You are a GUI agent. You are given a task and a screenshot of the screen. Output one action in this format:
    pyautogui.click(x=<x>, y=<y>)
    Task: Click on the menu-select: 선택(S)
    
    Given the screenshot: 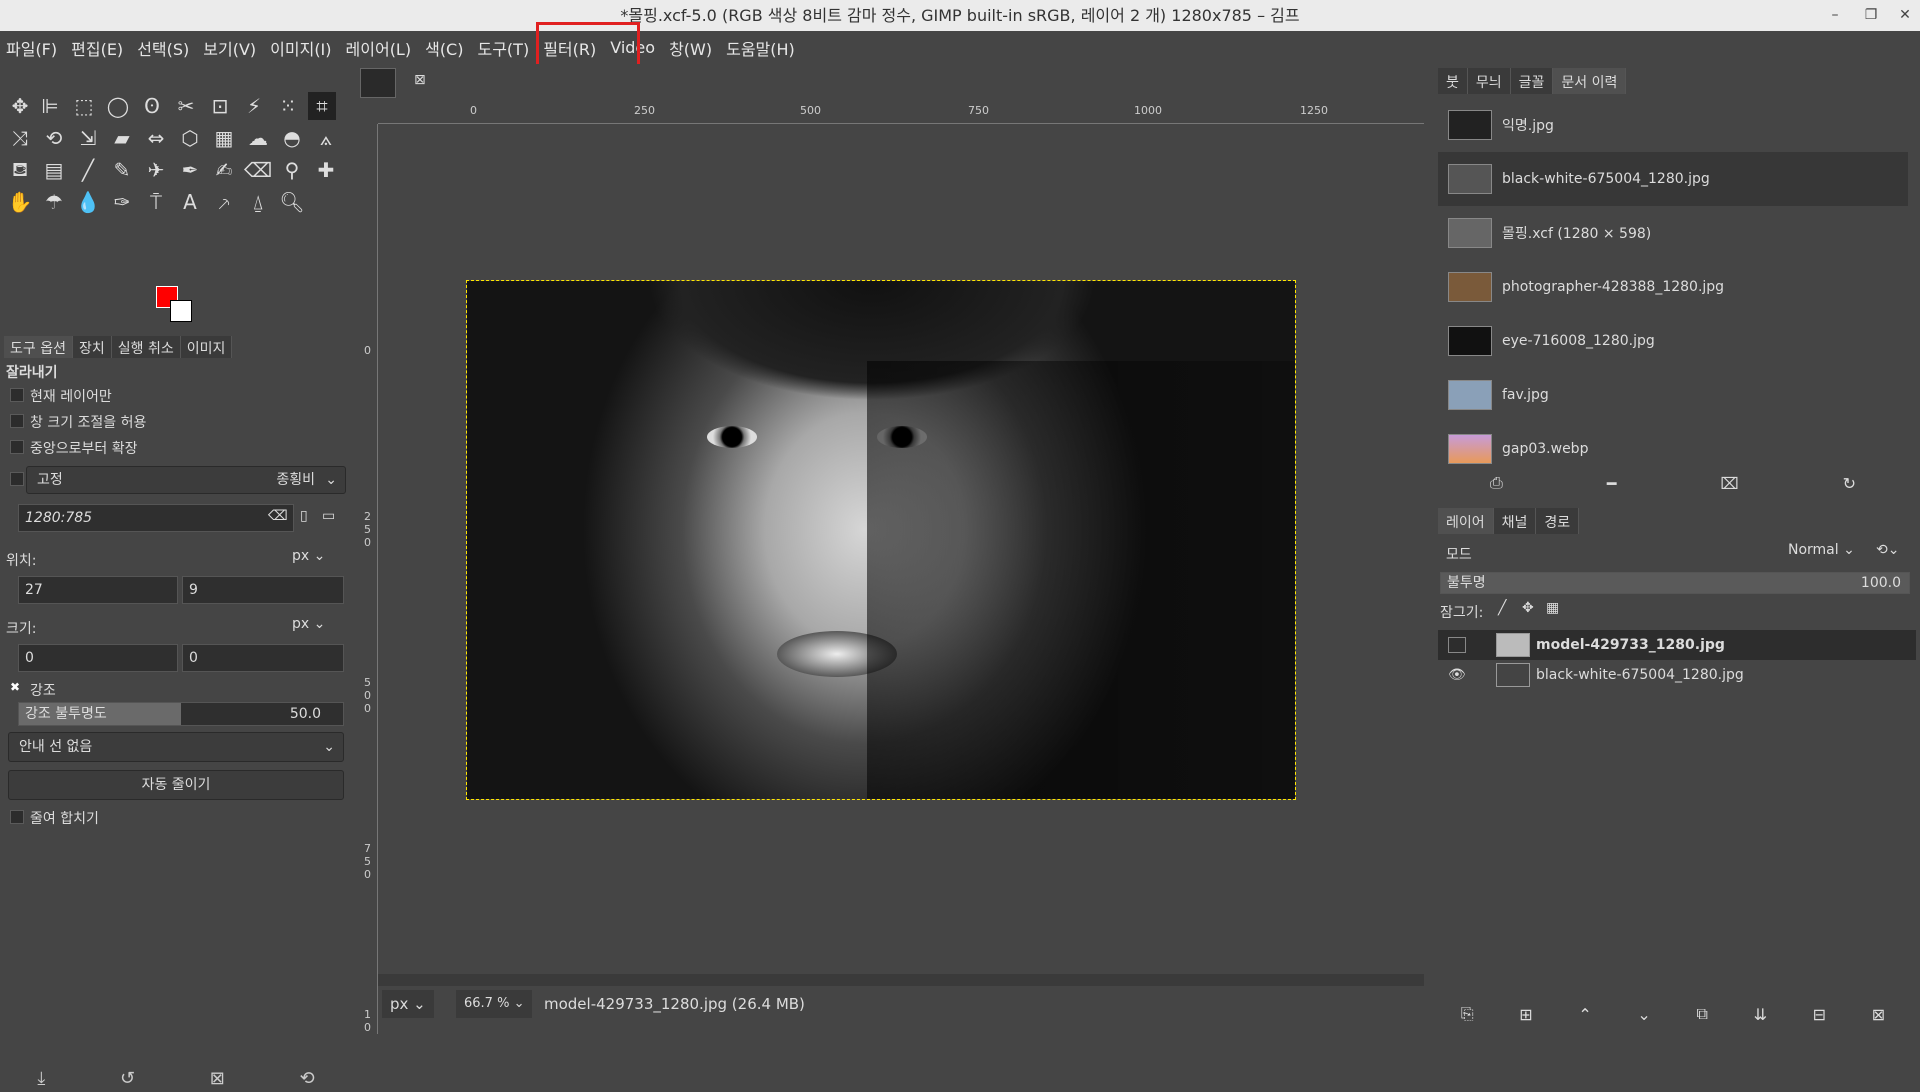 What is the action you would take?
    pyautogui.click(x=163, y=48)
    